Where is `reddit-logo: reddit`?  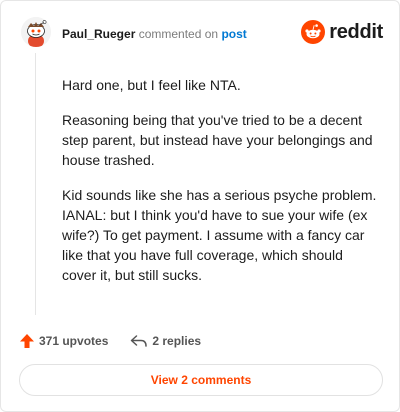 reddit-logo: reddit is located at coordinates (342, 32).